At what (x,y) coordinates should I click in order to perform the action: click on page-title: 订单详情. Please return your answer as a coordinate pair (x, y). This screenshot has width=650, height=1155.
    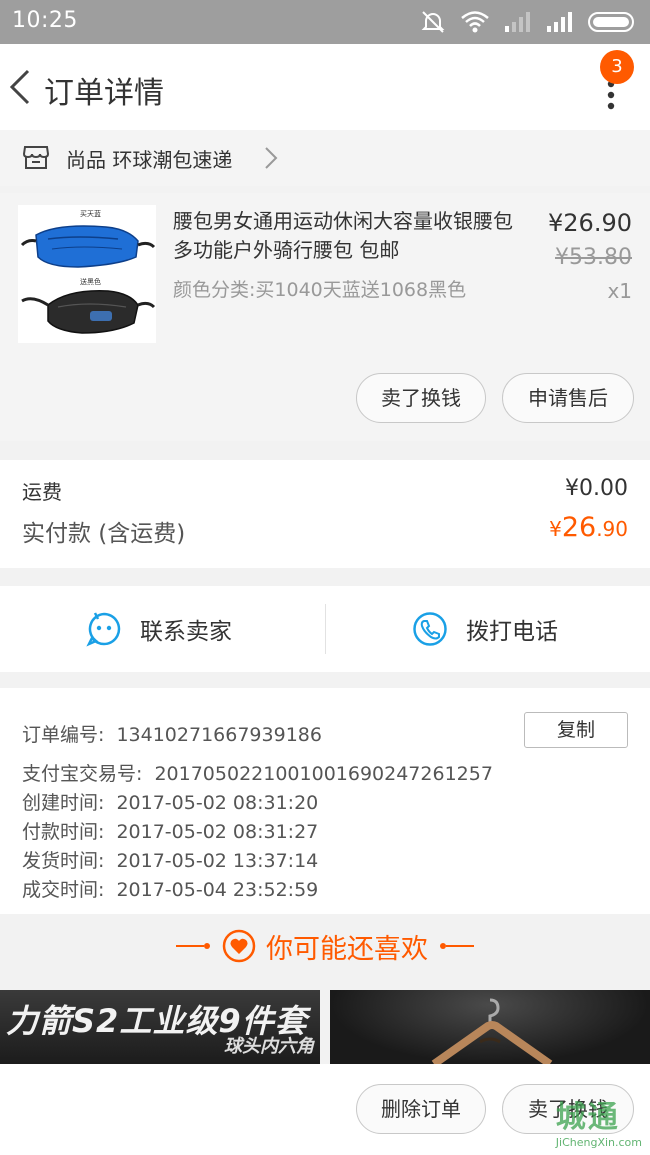
    Looking at the image, I should click on (104, 93).